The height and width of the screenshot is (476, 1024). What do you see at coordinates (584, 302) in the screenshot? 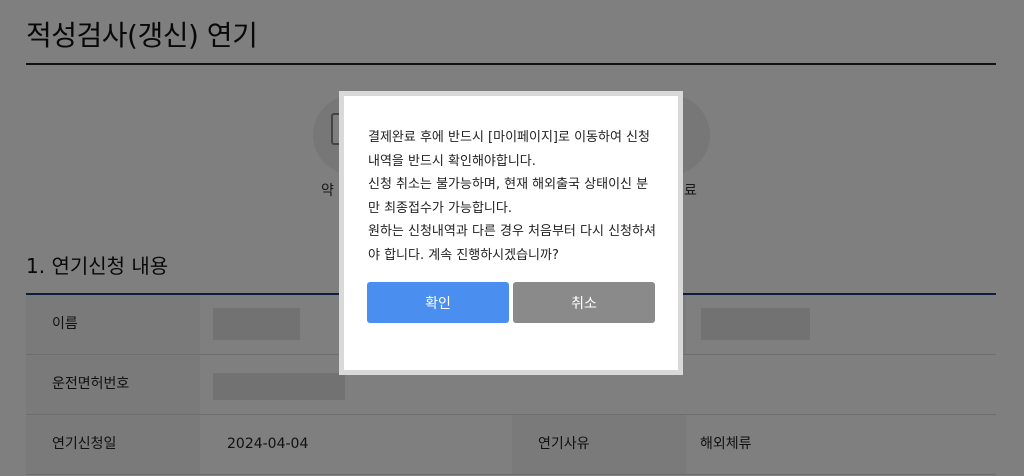
I see `cancel-button: 취소` at bounding box center [584, 302].